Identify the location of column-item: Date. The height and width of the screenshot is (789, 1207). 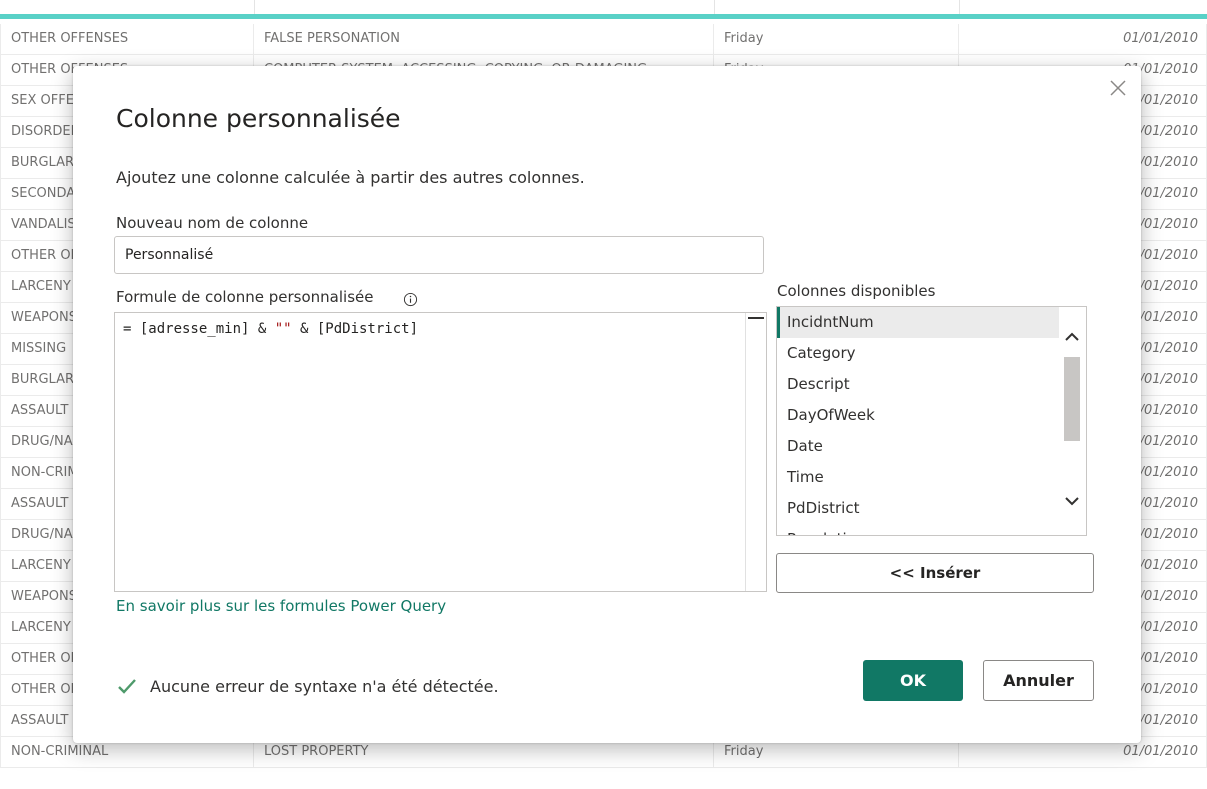
(931, 446).